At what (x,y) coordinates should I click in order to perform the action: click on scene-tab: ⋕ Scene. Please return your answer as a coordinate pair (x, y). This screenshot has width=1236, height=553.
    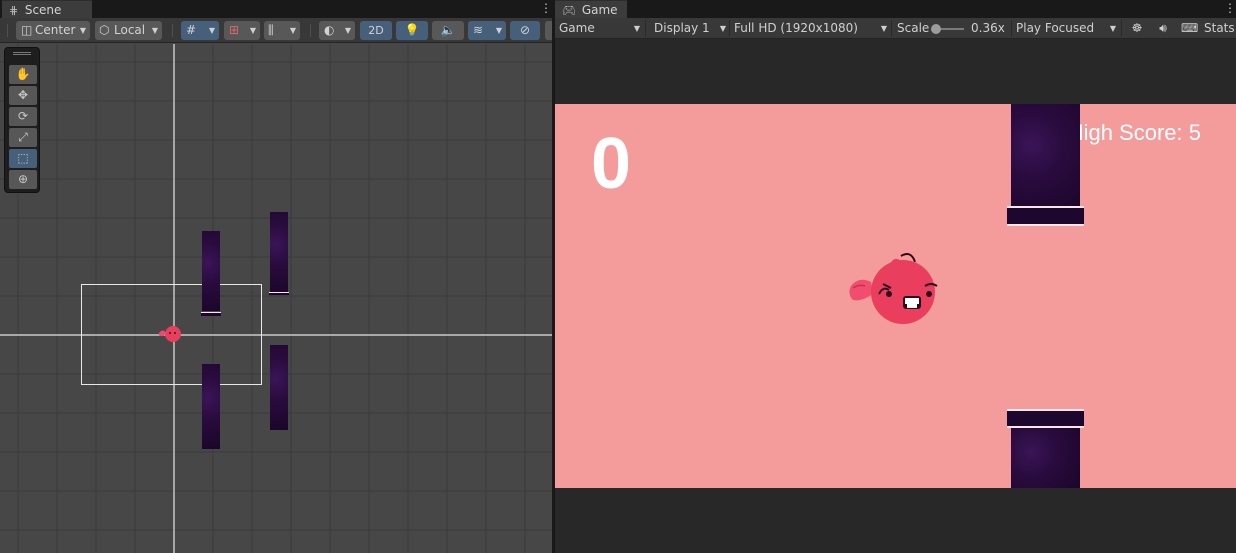
    Looking at the image, I should click on (47, 9).